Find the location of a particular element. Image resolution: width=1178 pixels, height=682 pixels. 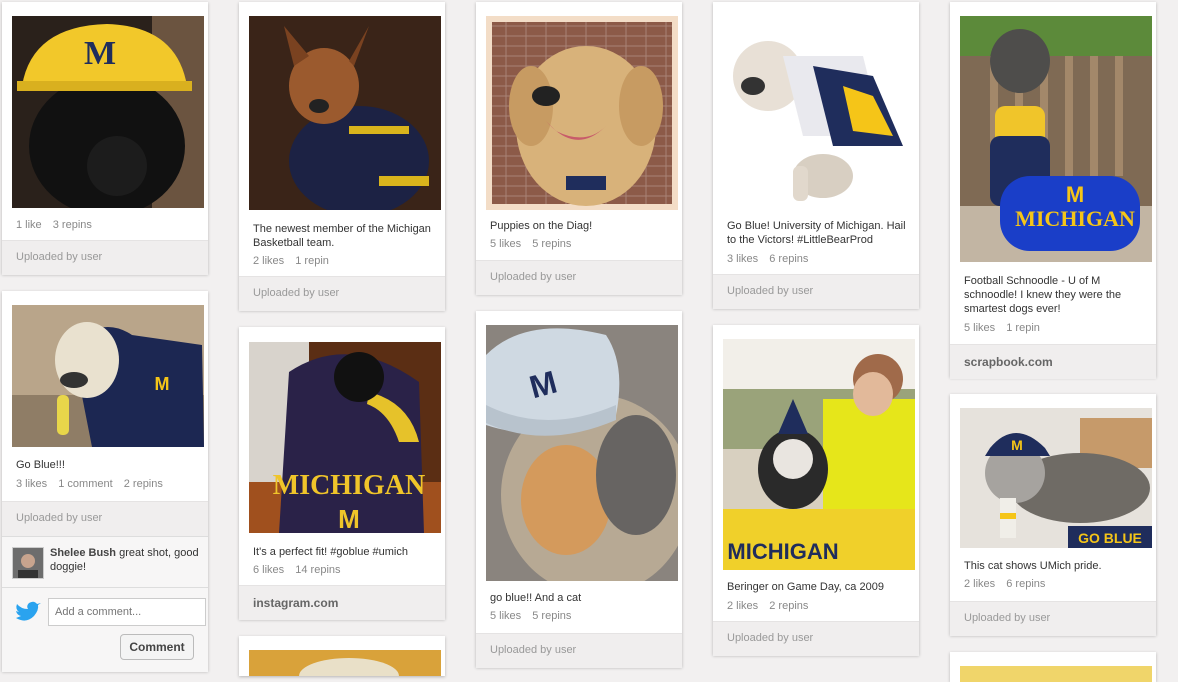

pin-description: It's a perfect fit! #goblue #umich is located at coordinates (330, 552).